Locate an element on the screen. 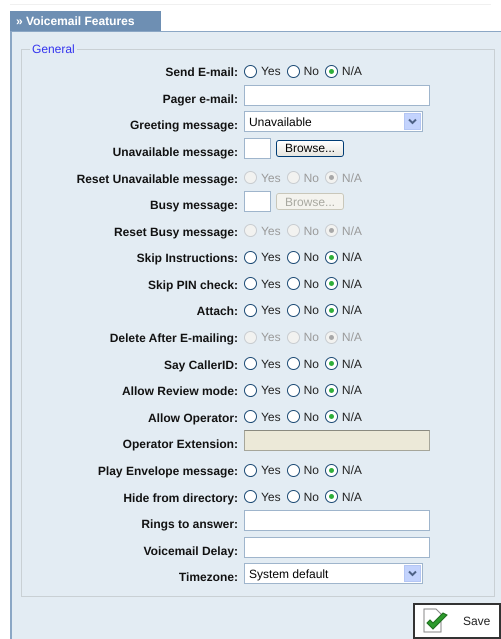 The height and width of the screenshot is (639, 501). field-label: Send E-mail: is located at coordinates (201, 72).